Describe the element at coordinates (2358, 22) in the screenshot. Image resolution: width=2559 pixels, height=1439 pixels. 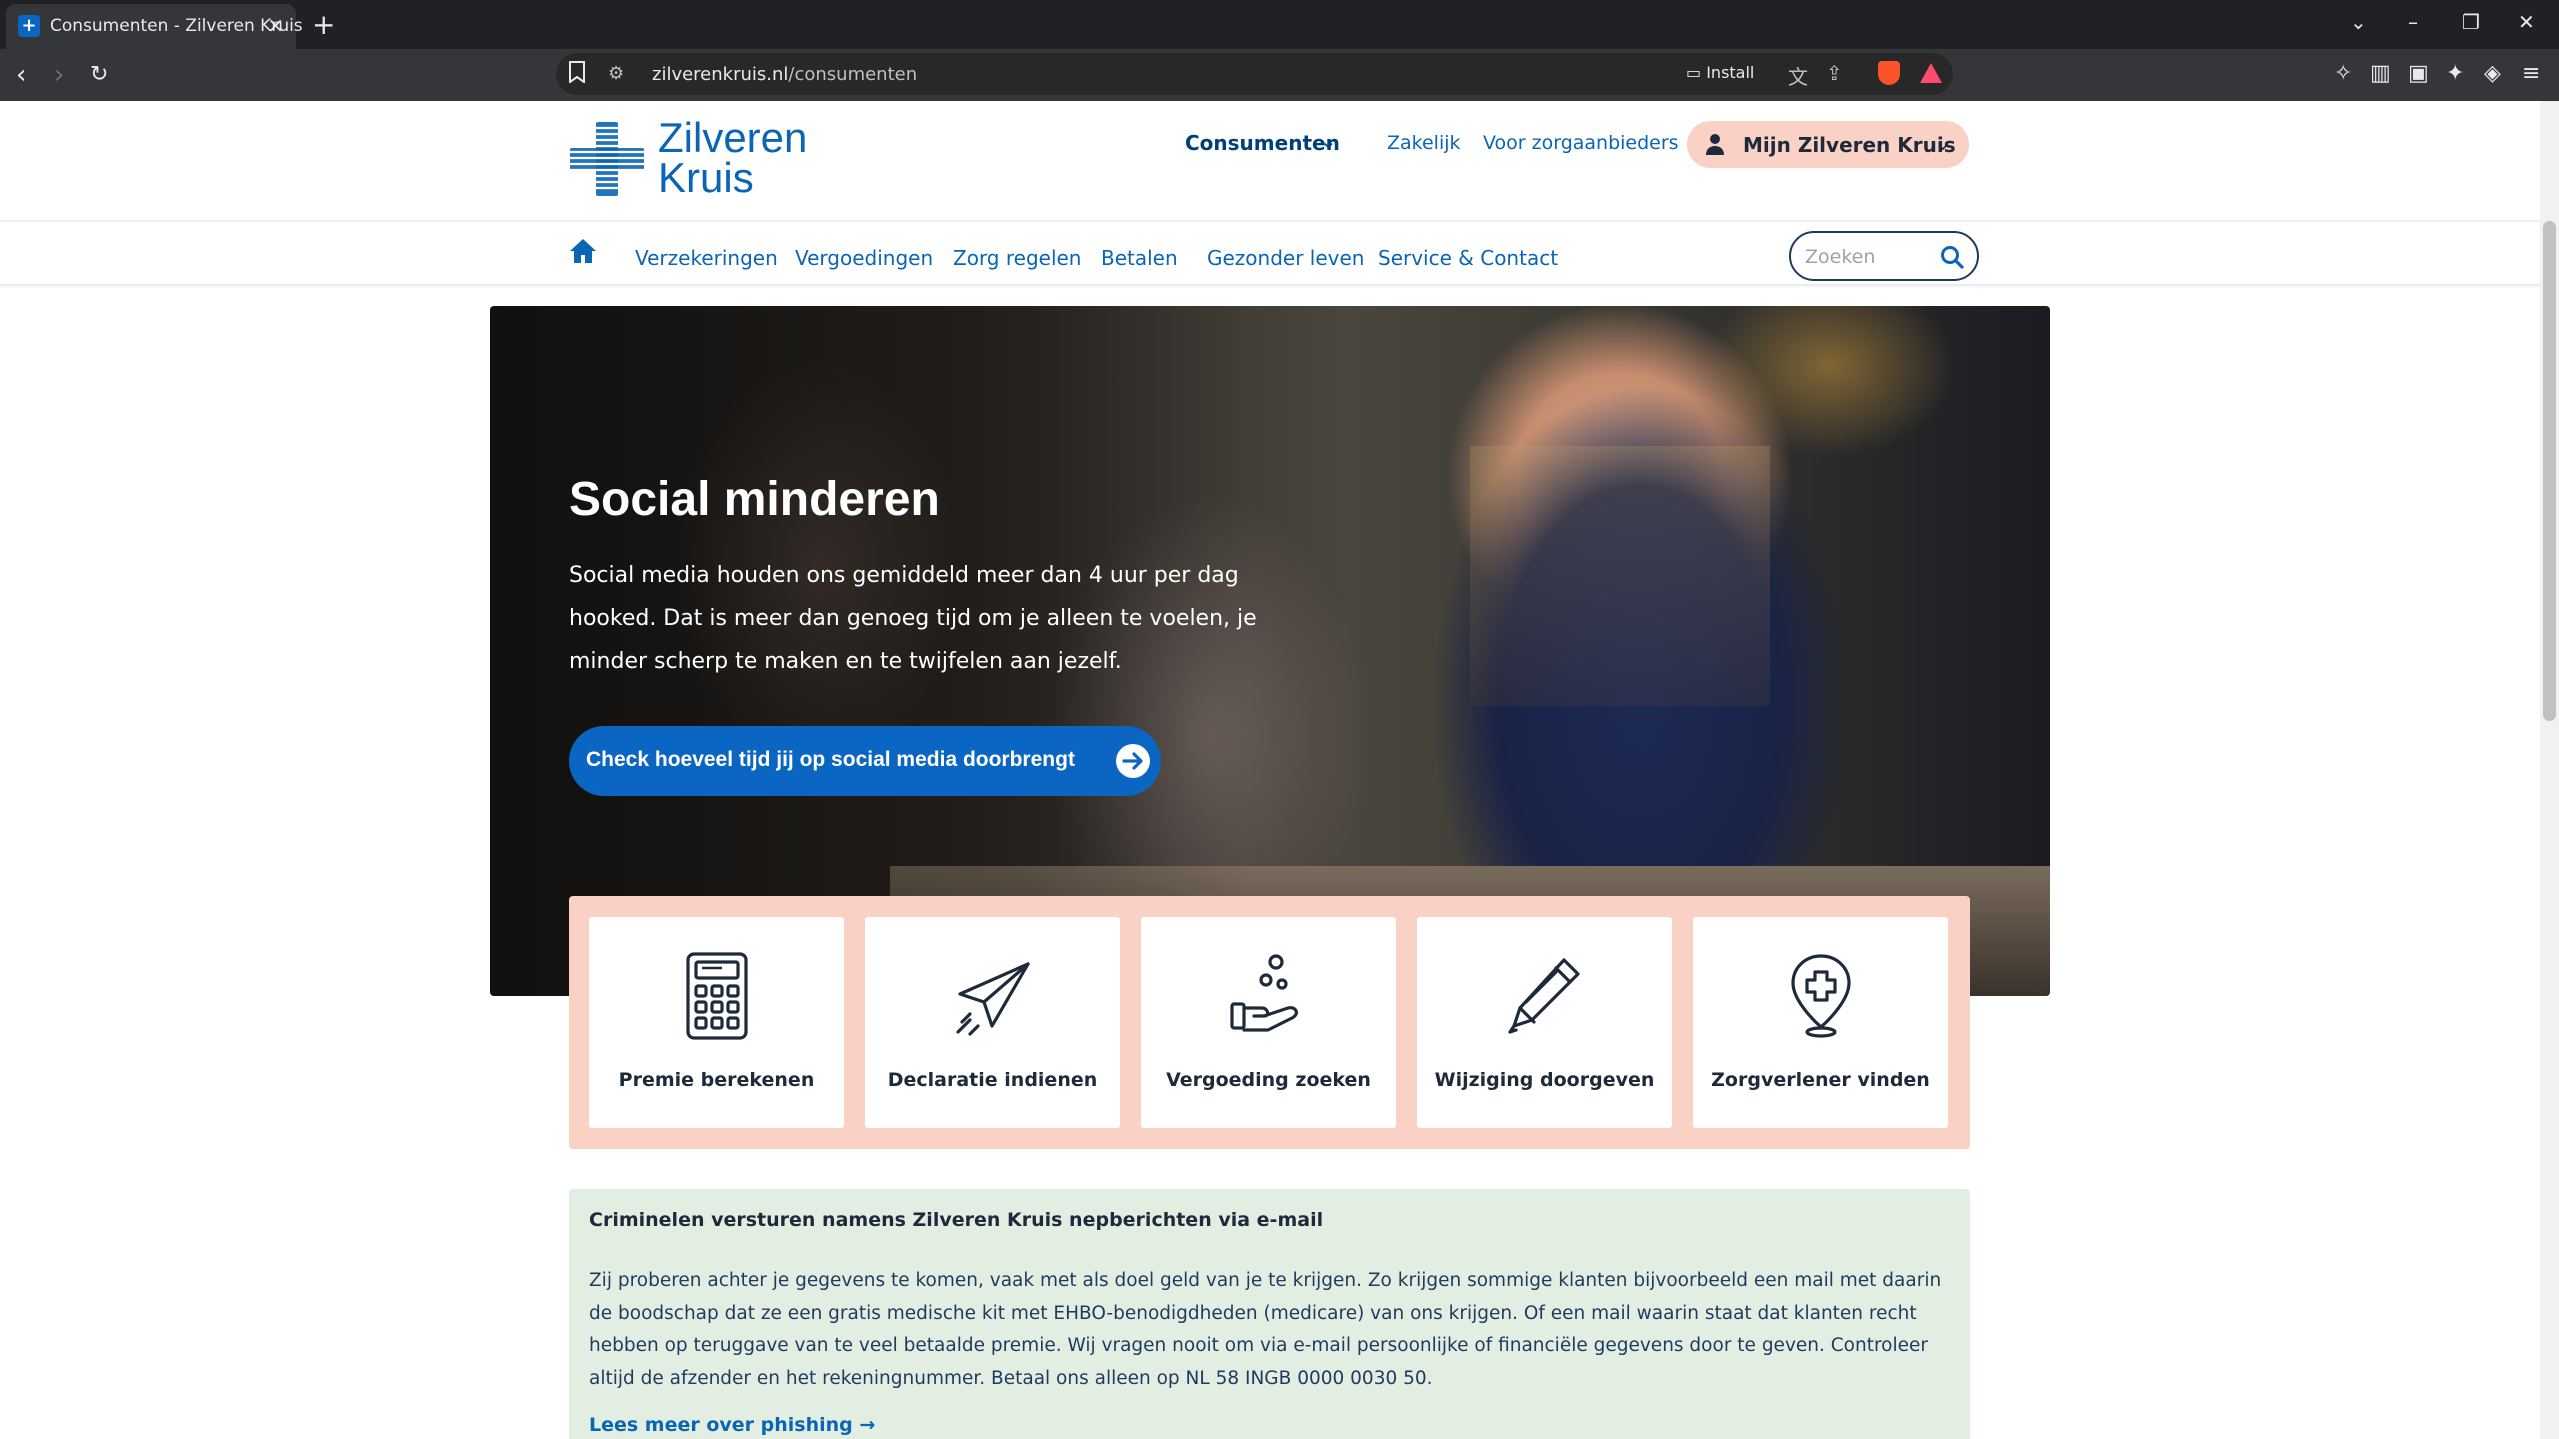
I see `tab-search-icon: ⌄` at that location.